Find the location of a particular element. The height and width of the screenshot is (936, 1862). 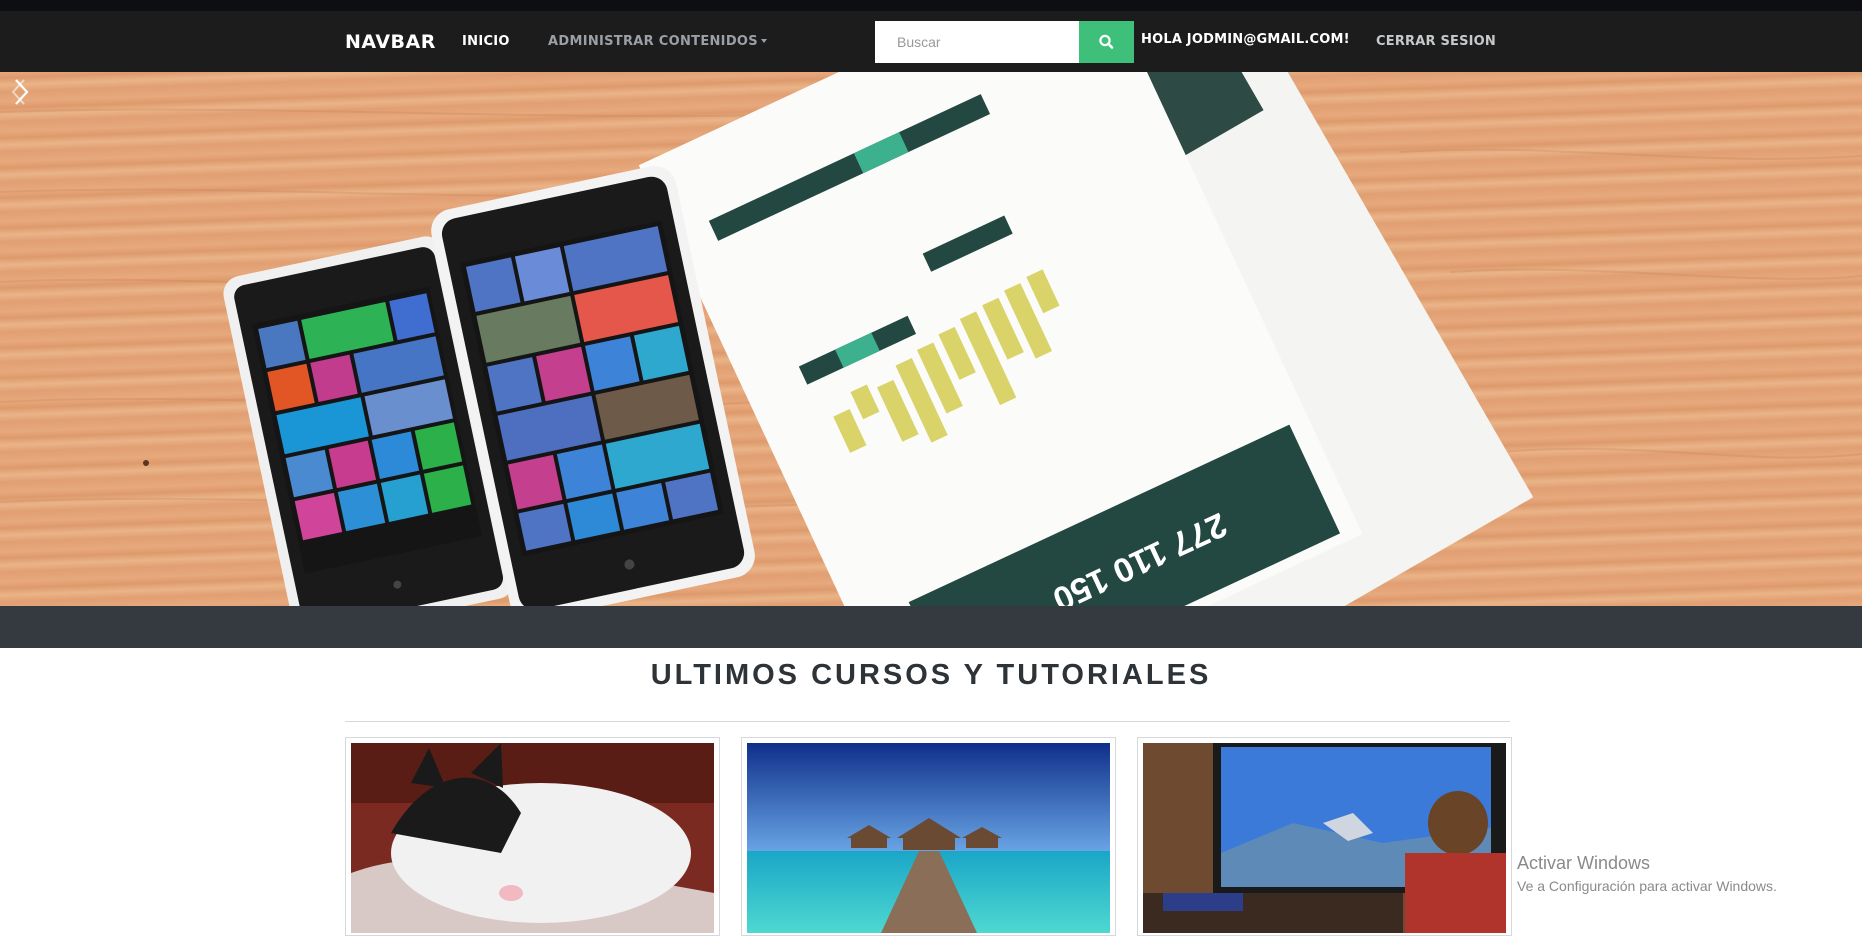

top-strip is located at coordinates (931, 5).